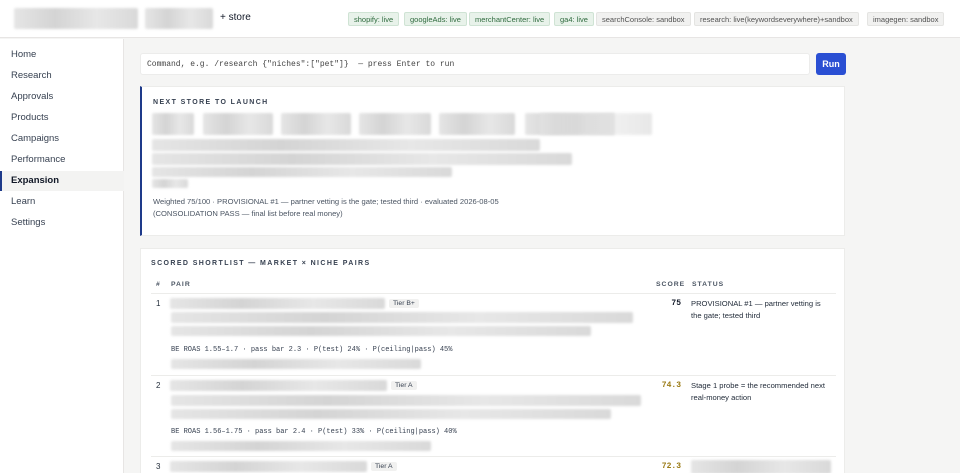 The height and width of the screenshot is (473, 960). What do you see at coordinates (435, 19) in the screenshot?
I see `integration-badge-googleads: googleAds: live` at bounding box center [435, 19].